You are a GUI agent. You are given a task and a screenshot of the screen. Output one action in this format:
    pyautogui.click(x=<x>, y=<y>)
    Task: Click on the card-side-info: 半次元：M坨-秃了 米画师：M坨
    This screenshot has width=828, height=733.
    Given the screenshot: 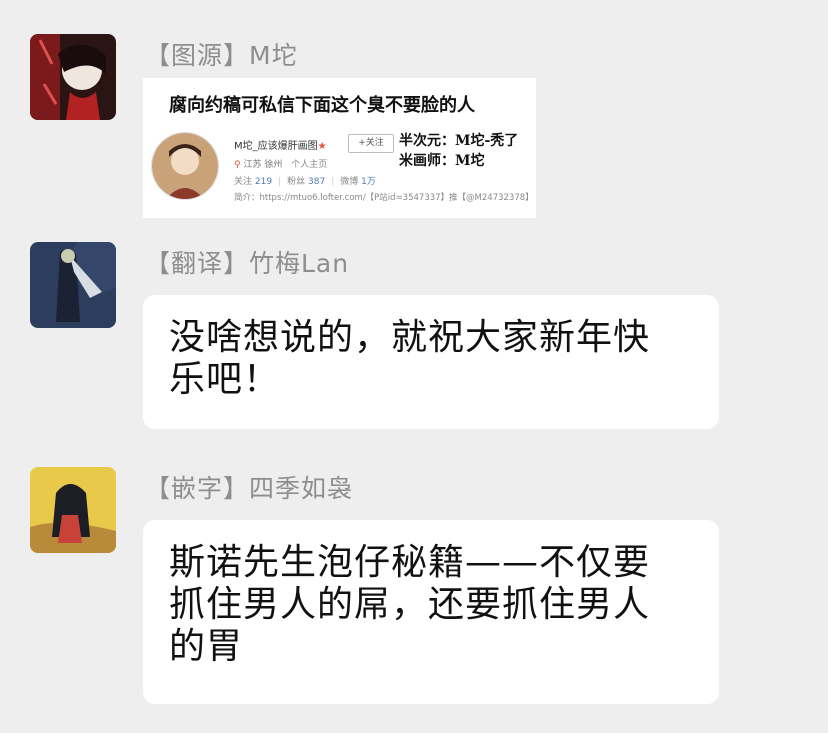 What is the action you would take?
    pyautogui.click(x=459, y=151)
    